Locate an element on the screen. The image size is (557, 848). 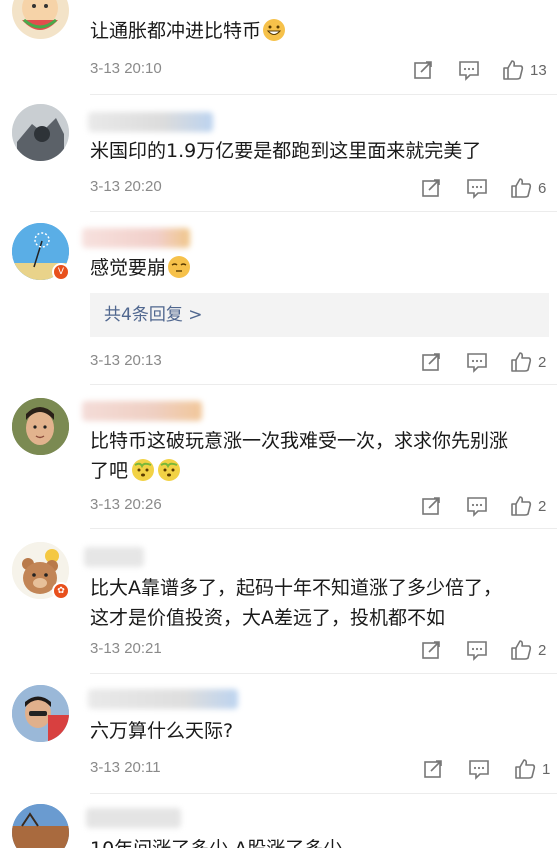
sleepy-emoji-icon is located at coordinates (179, 267).